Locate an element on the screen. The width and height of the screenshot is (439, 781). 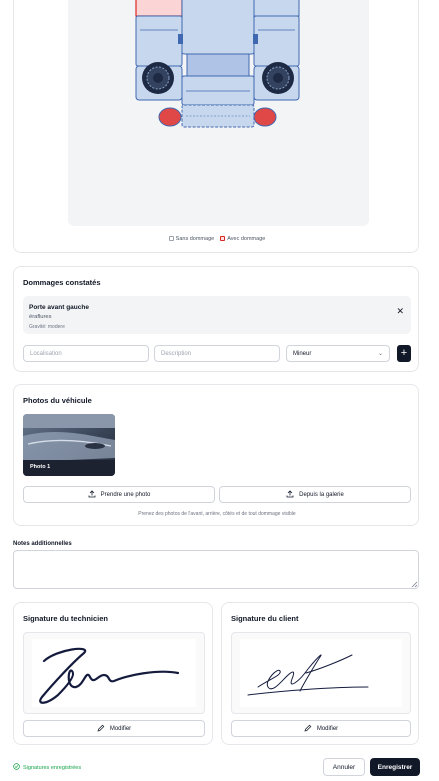
client-edit-button: Modifier is located at coordinates (321, 728).